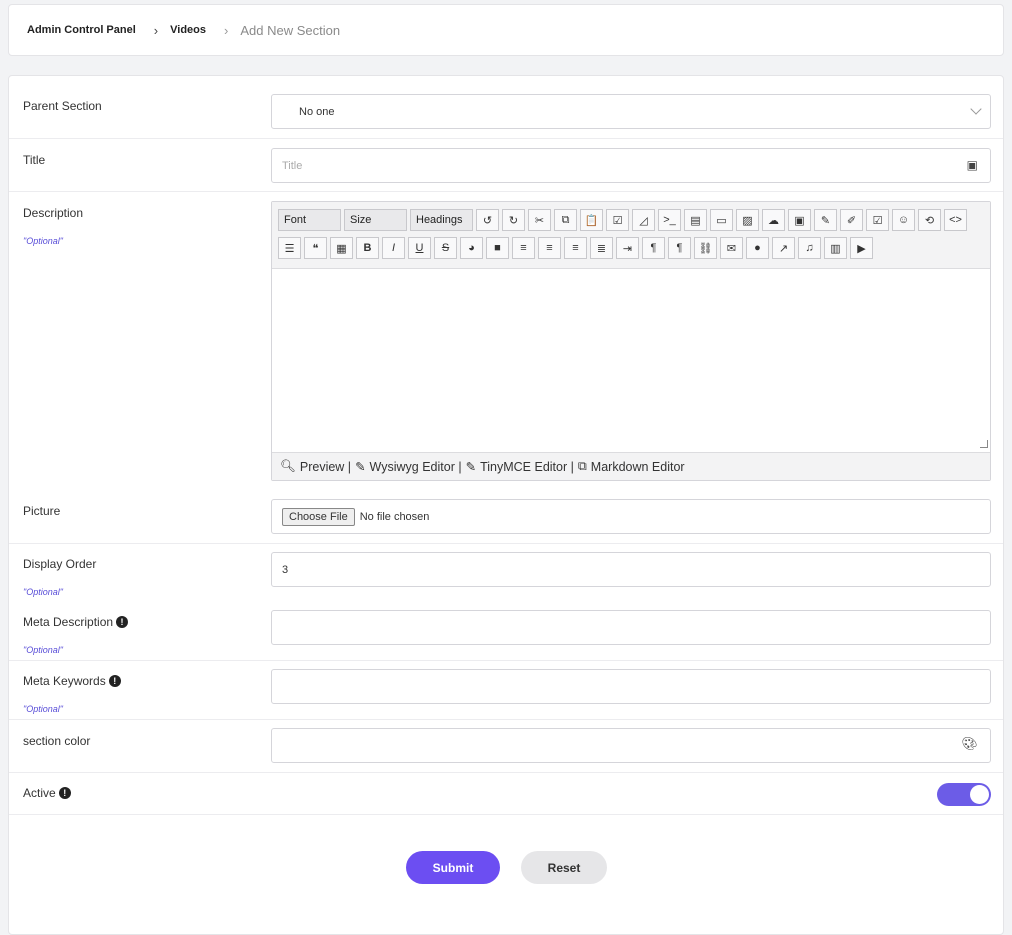 The height and width of the screenshot is (935, 1012). I want to click on comment-icon: ●, so click(757, 248).